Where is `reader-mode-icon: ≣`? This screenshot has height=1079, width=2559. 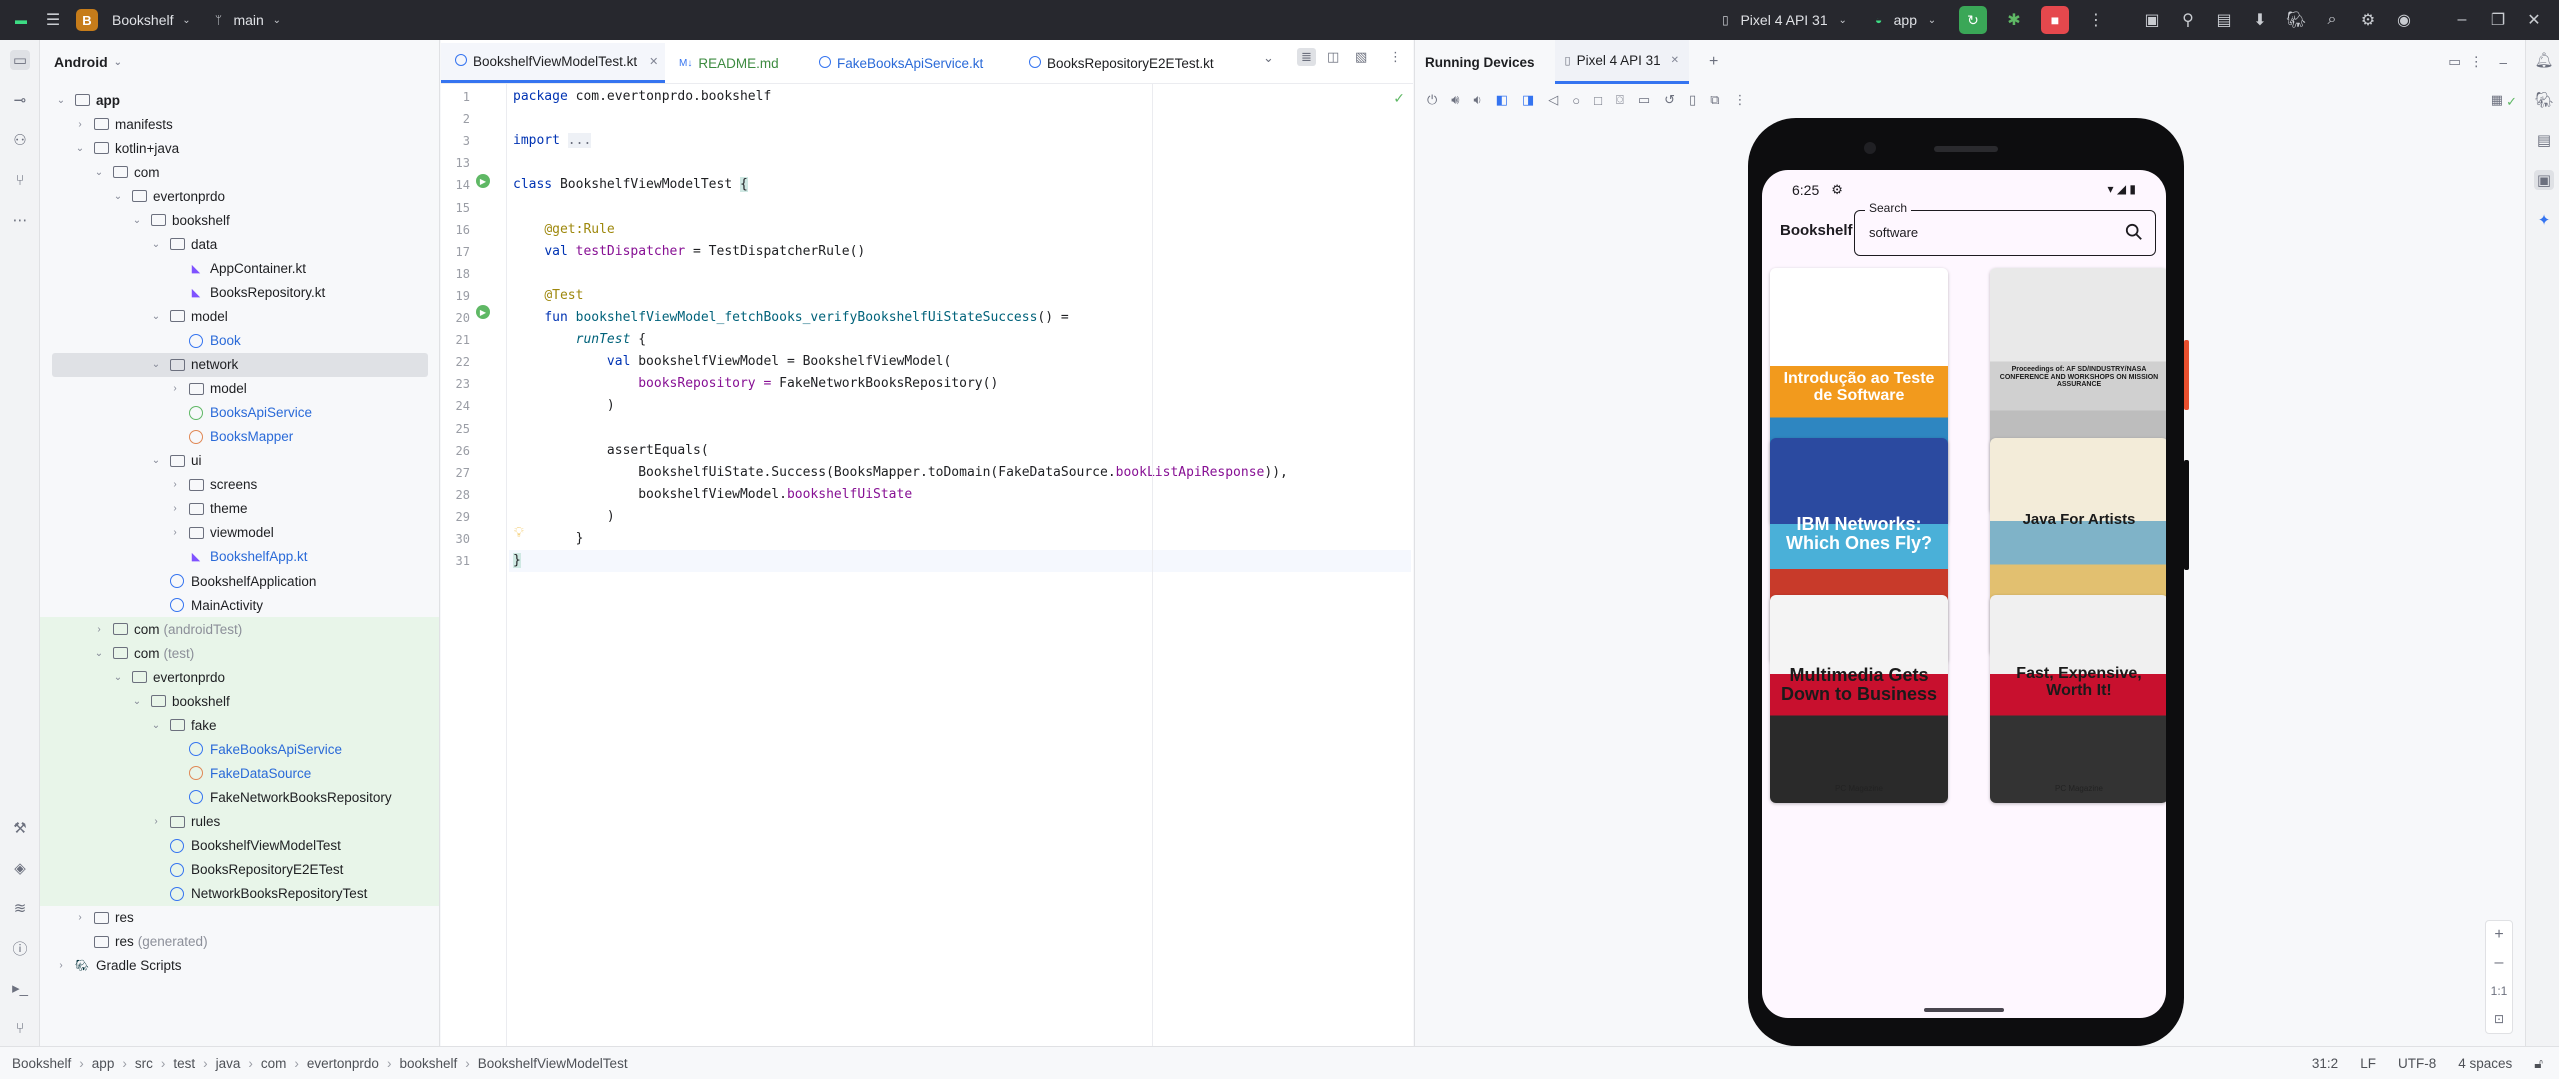
reader-mode-icon: ≣ is located at coordinates (1306, 57).